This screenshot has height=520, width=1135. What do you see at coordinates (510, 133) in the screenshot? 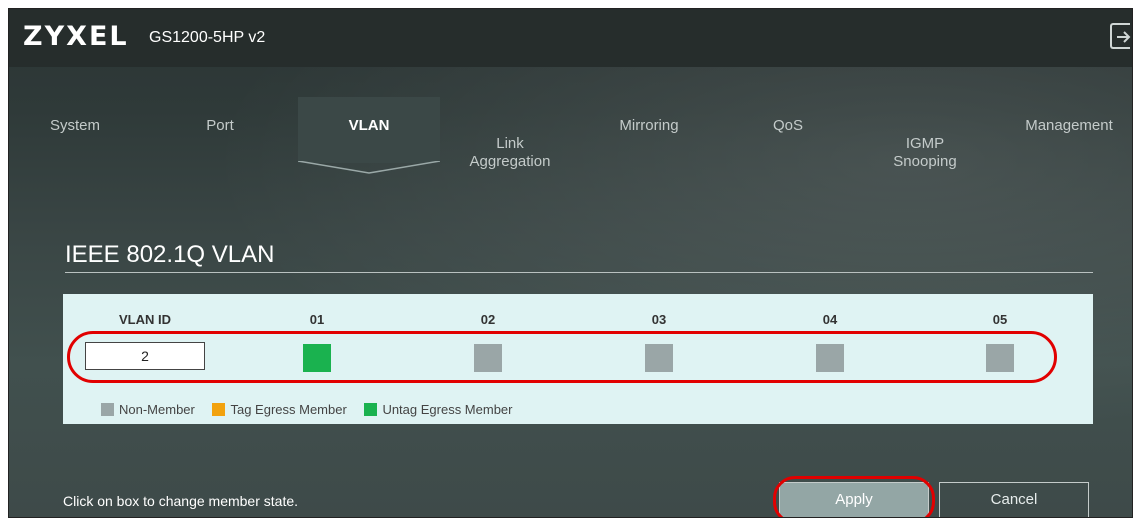
I see `tab-link-aggregation: Link Aggregation` at bounding box center [510, 133].